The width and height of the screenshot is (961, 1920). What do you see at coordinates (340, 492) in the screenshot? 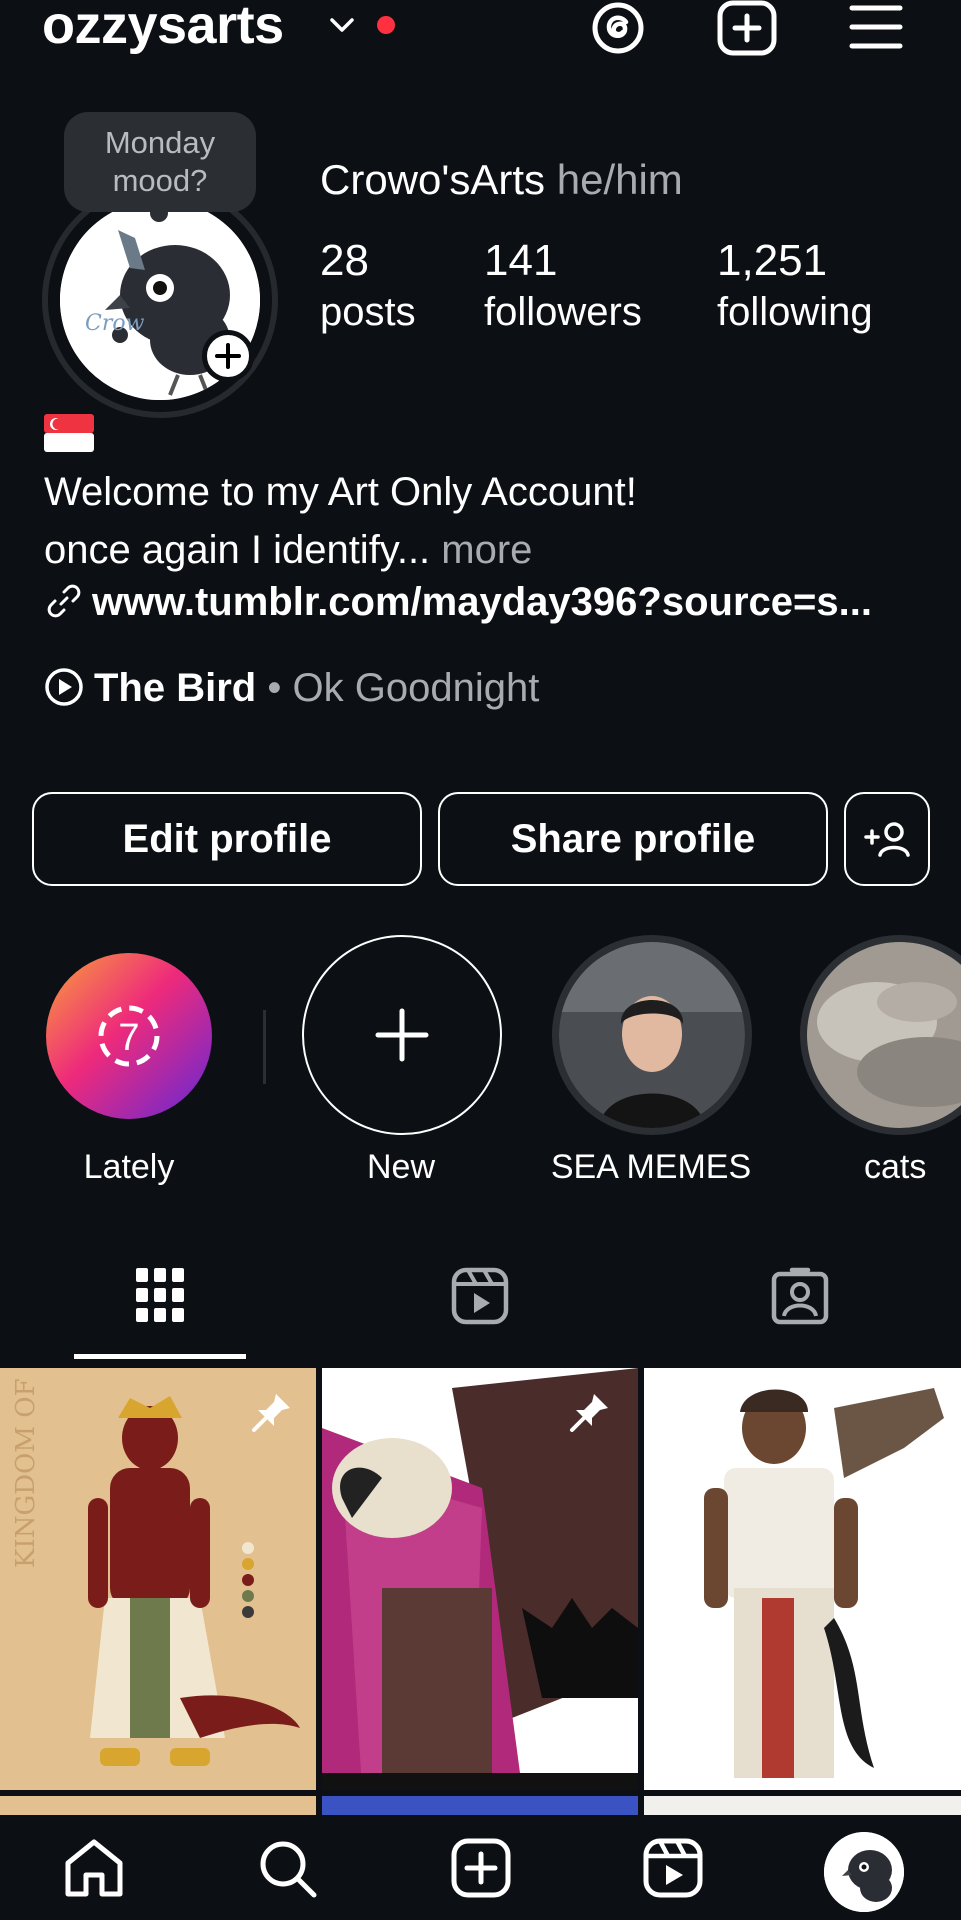
I see `bio-line-1: Welcome to my Art Only Account!` at bounding box center [340, 492].